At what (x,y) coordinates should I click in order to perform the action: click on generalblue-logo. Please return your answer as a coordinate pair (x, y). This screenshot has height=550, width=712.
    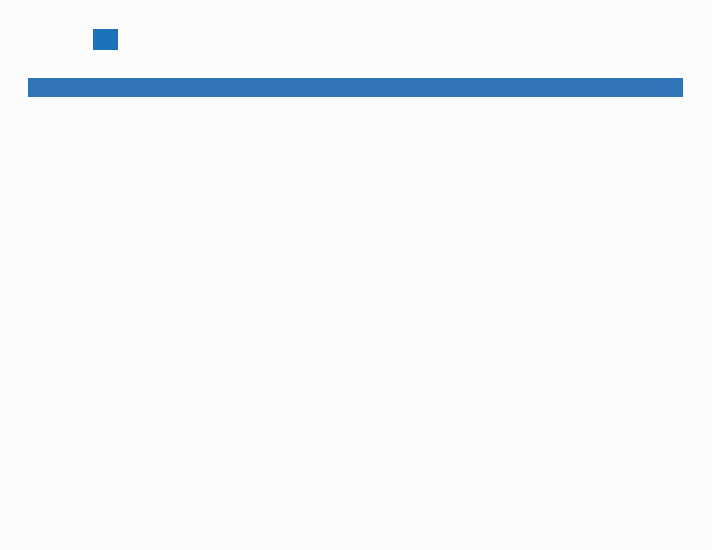
    Looking at the image, I should click on (91, 50).